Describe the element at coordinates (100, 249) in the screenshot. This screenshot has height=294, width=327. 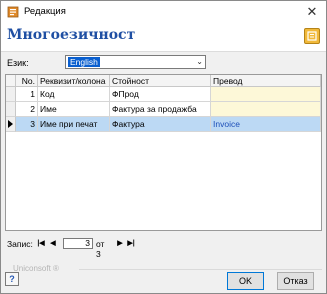
I see `record-count: от 3` at that location.